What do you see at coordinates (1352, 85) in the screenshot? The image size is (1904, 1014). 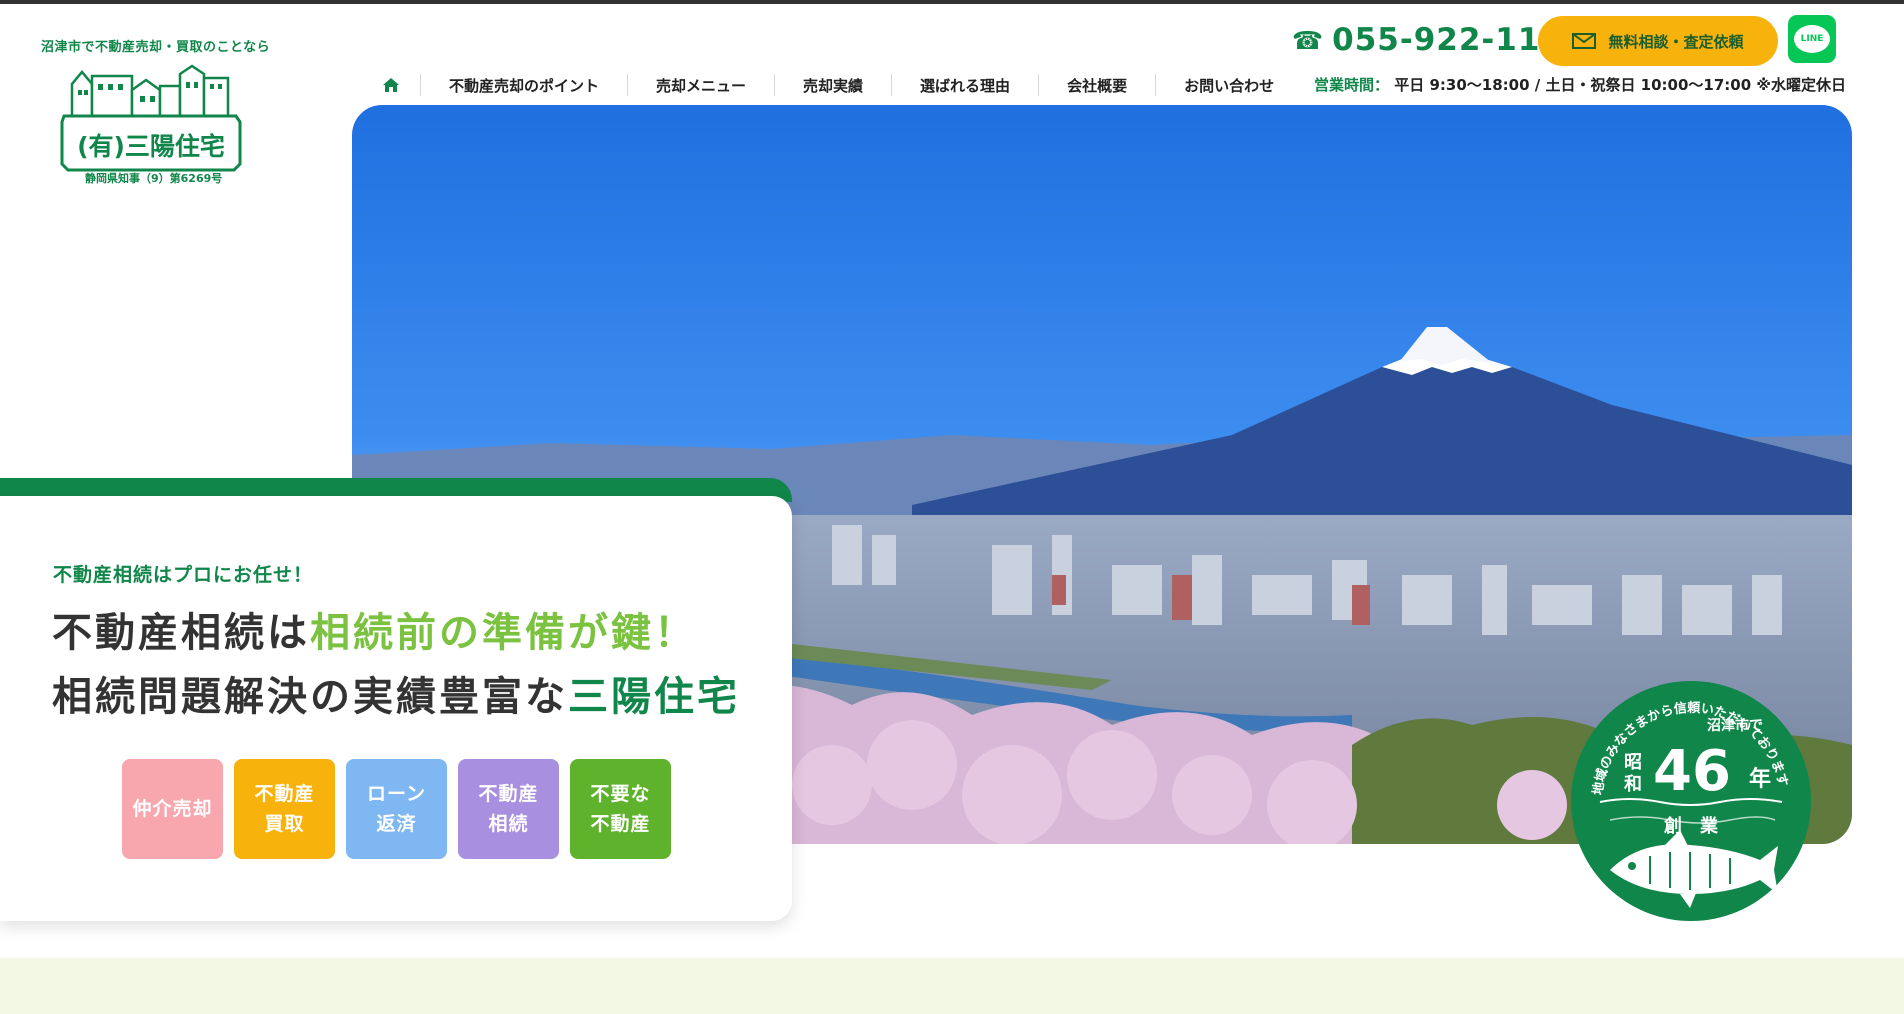 I see `hours-label: 営業時間：` at bounding box center [1352, 85].